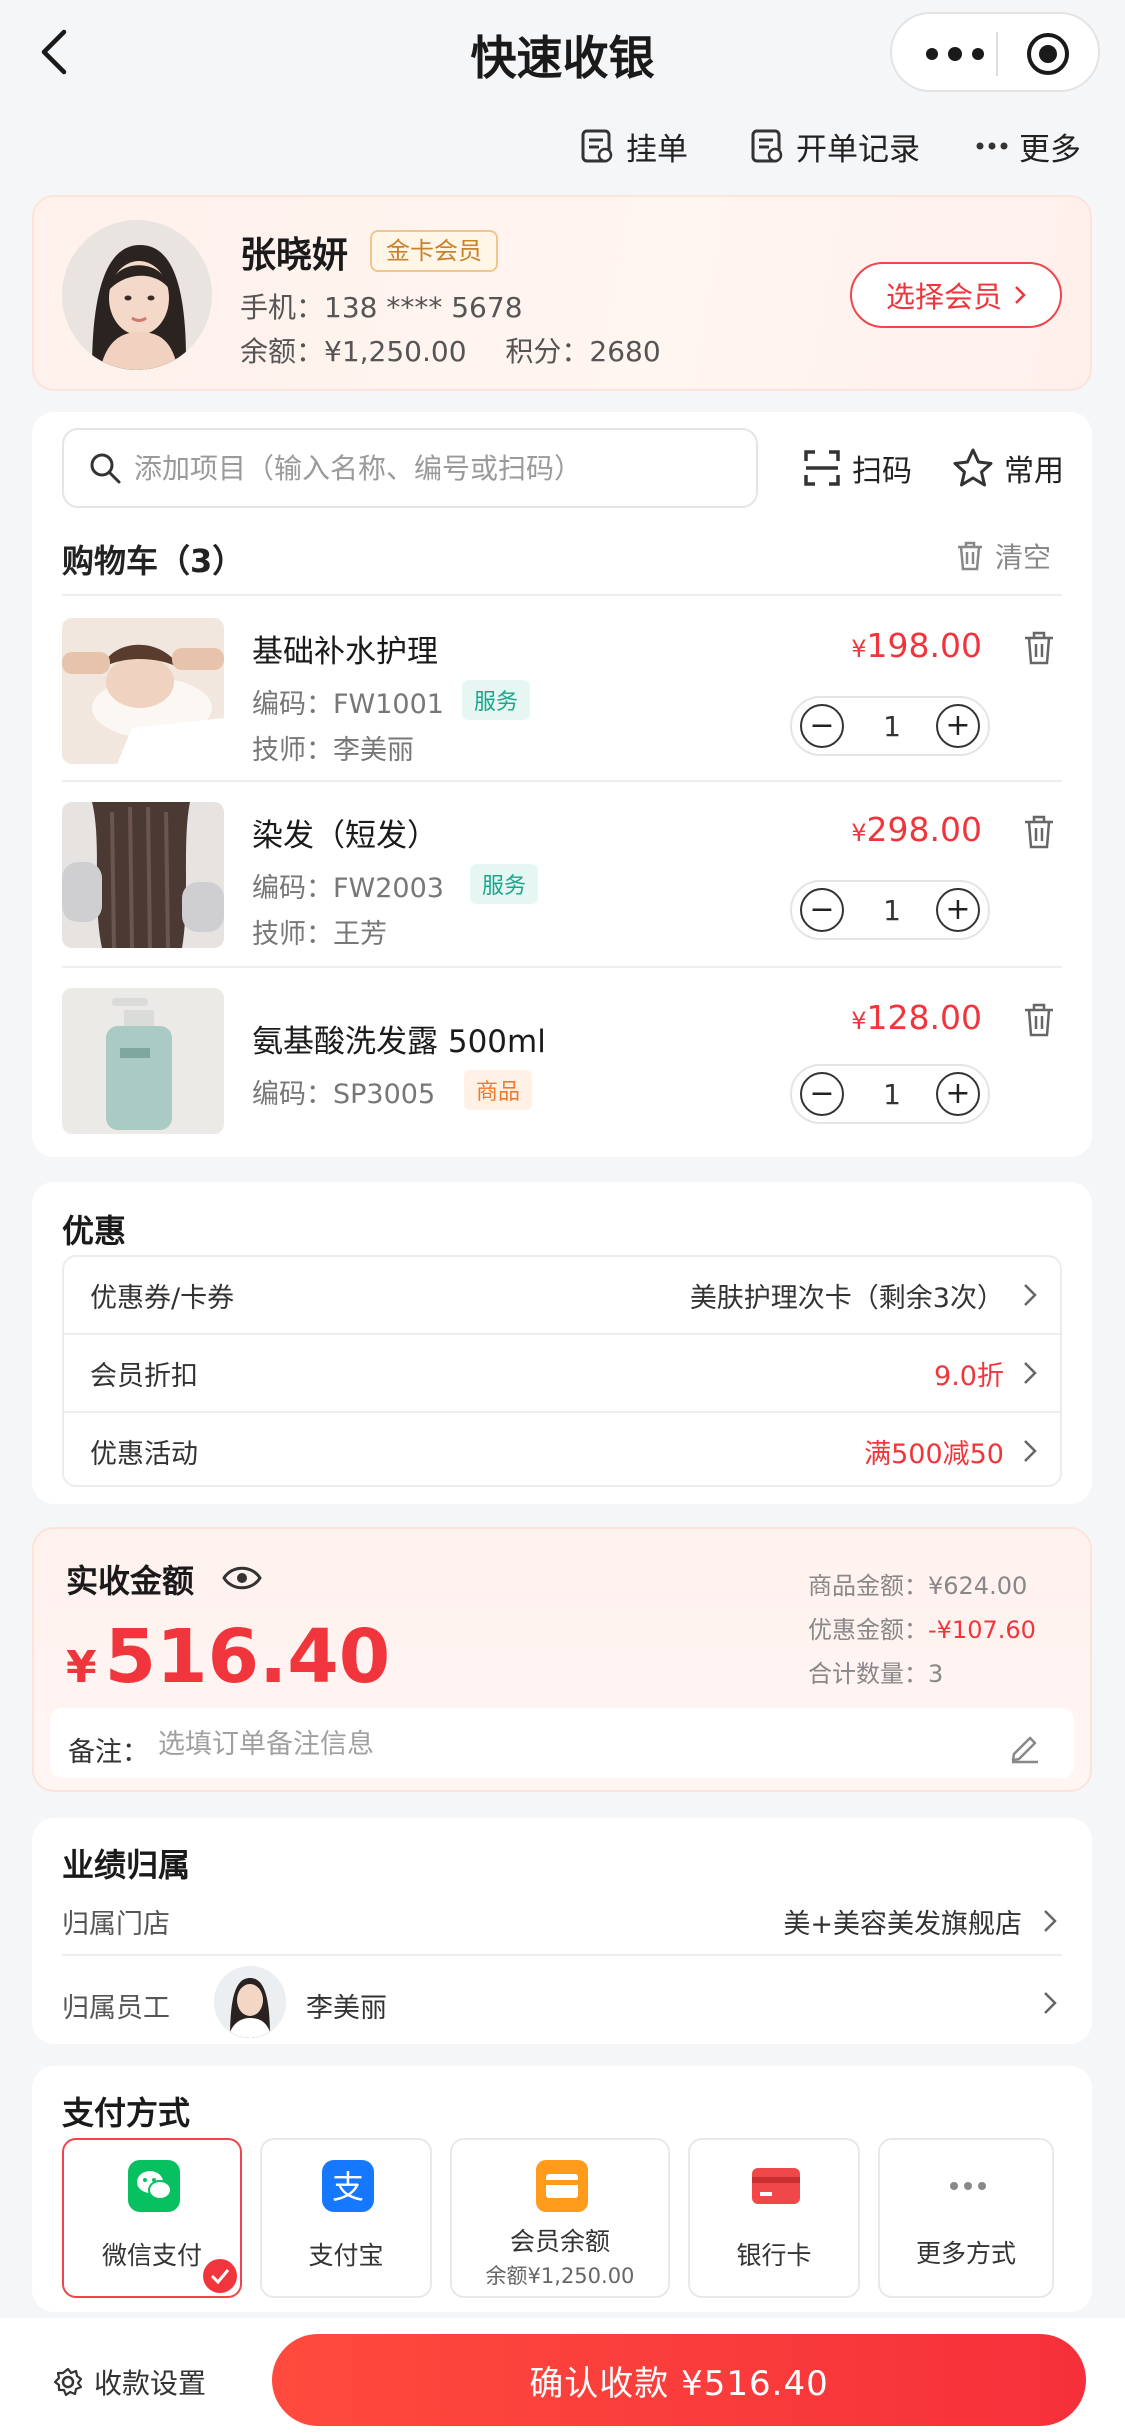  Describe the element at coordinates (858, 149) in the screenshot. I see `order-records-label: 开单记录` at that location.